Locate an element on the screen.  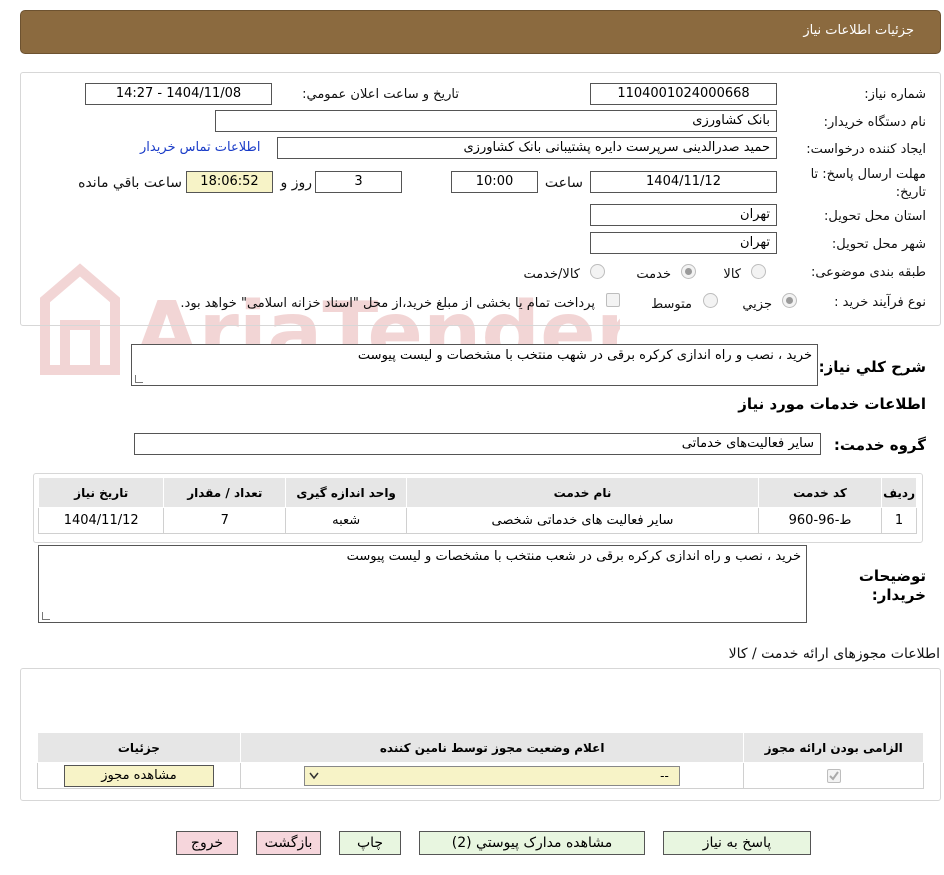
process-option-medium: متوسط is located at coordinates (671, 304).